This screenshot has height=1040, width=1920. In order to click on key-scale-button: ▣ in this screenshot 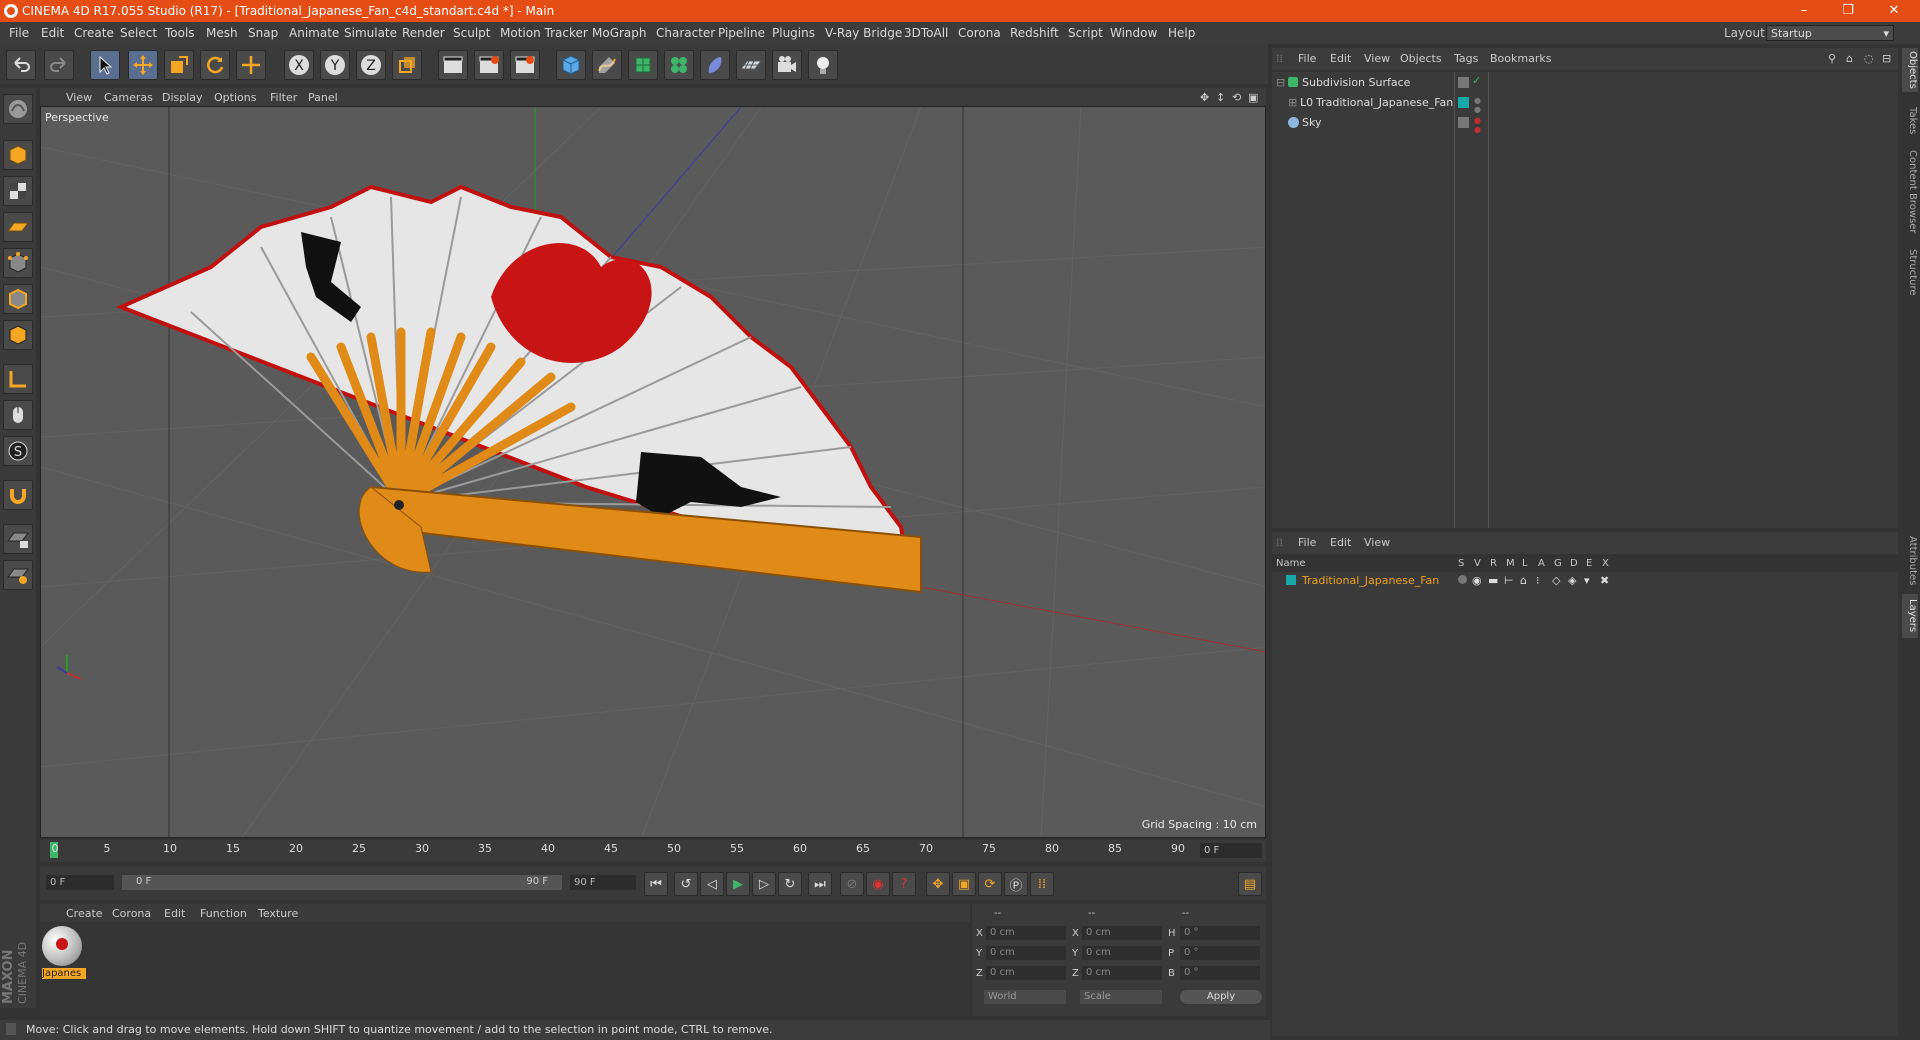, I will do `click(964, 884)`.